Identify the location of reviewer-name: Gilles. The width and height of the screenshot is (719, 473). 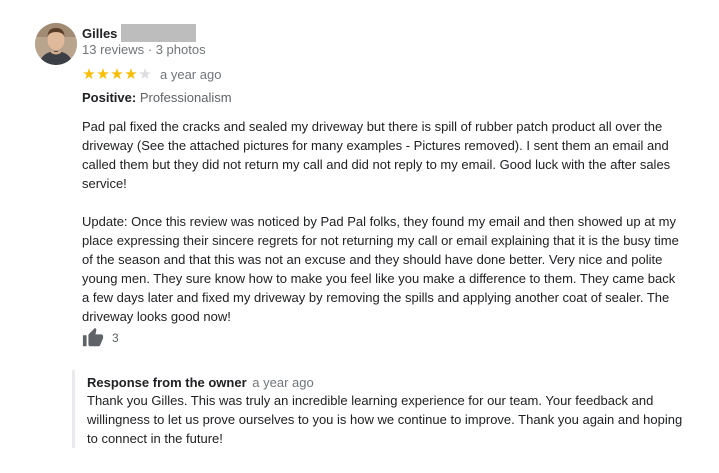
(99, 33).